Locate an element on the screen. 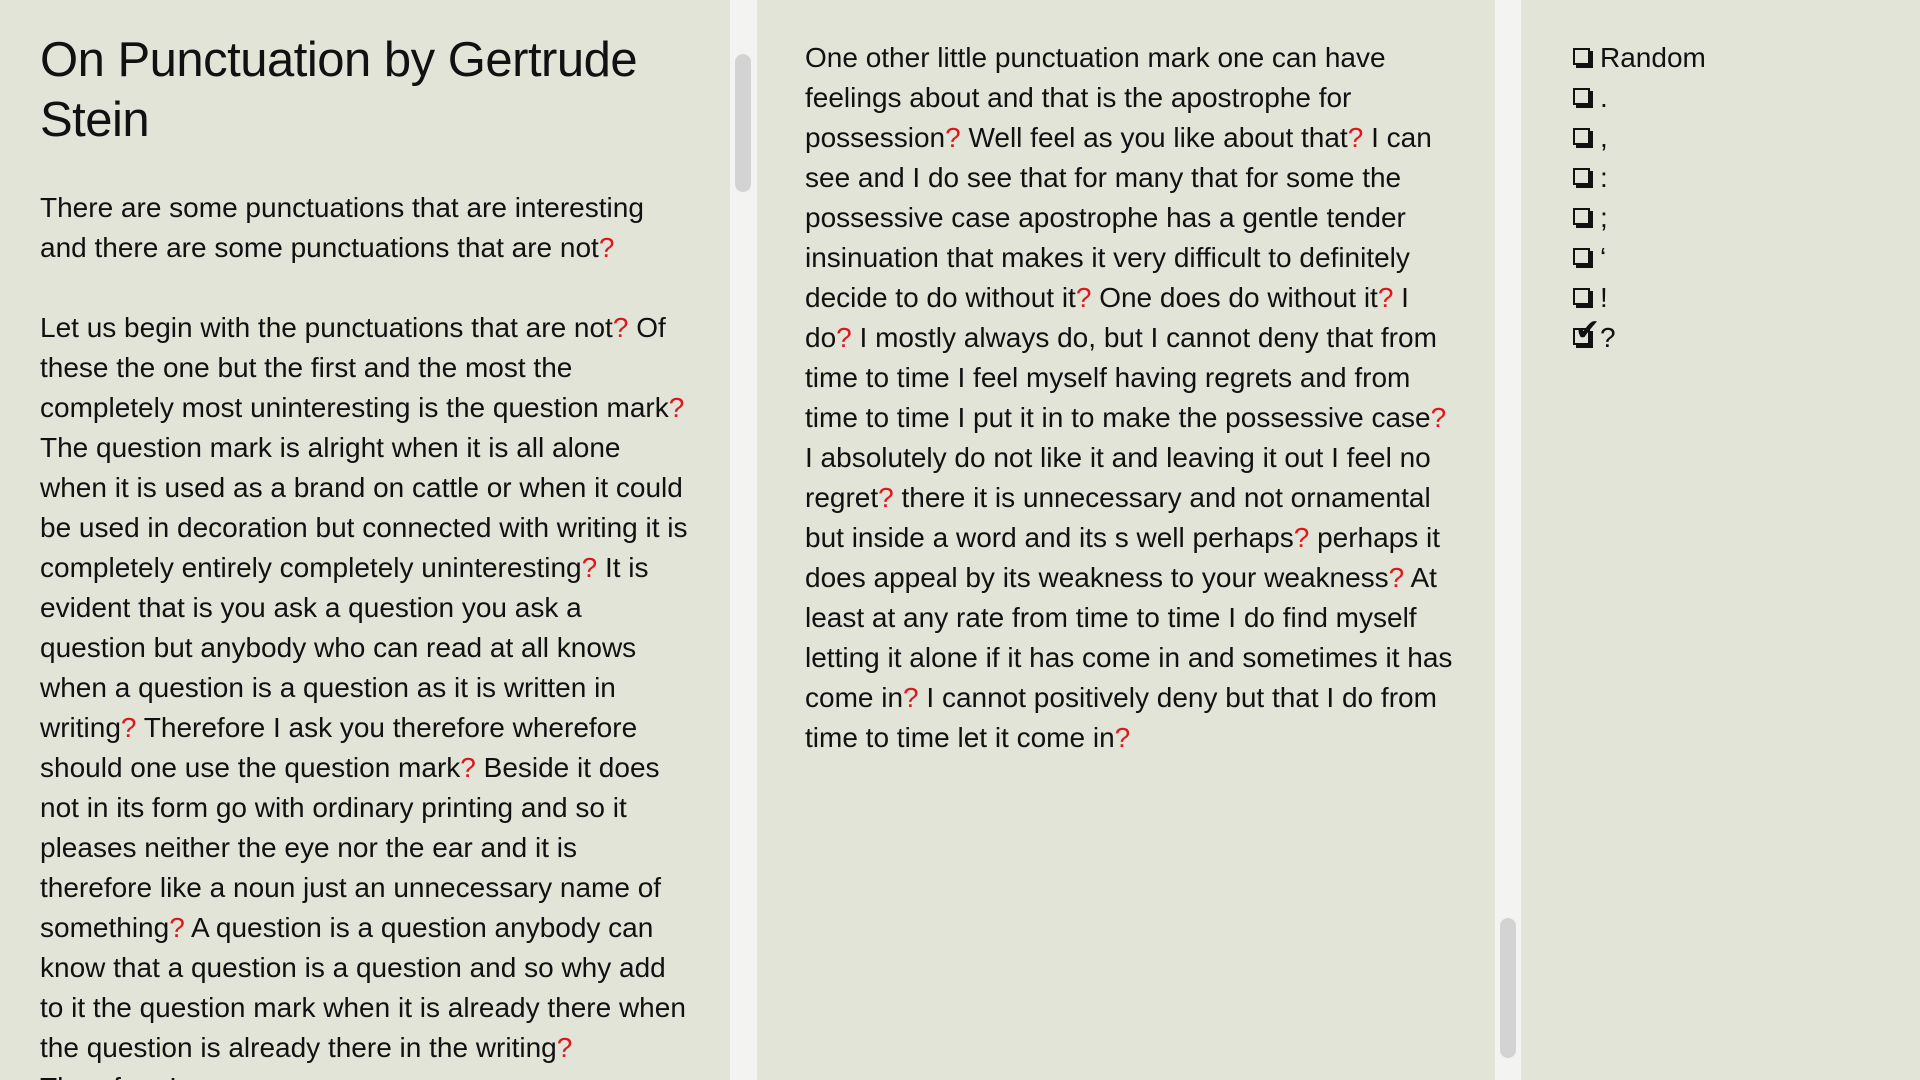  filter-option-label: ! is located at coordinates (1604, 297).